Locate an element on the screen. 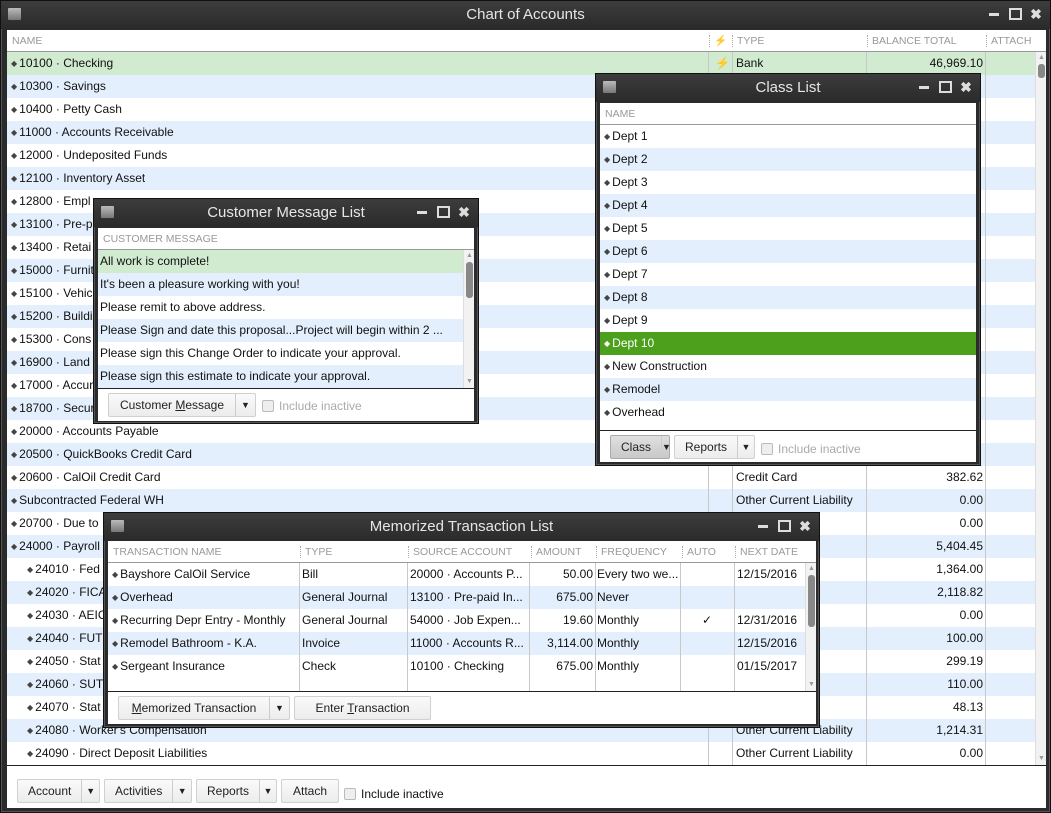  class-row: ◆ Dept 8 is located at coordinates (788, 297).